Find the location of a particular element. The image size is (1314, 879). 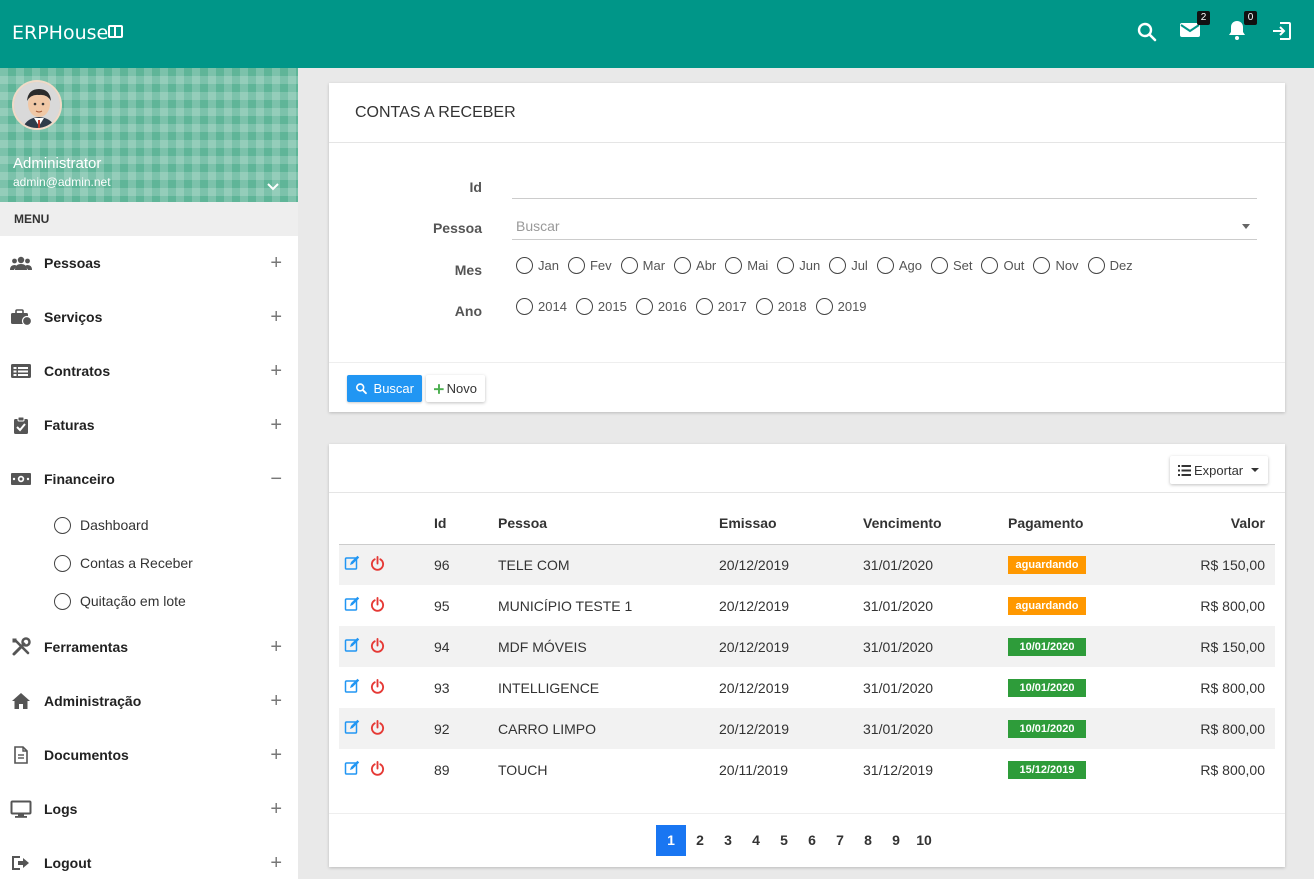

export-button: Exportar is located at coordinates (1219, 470).